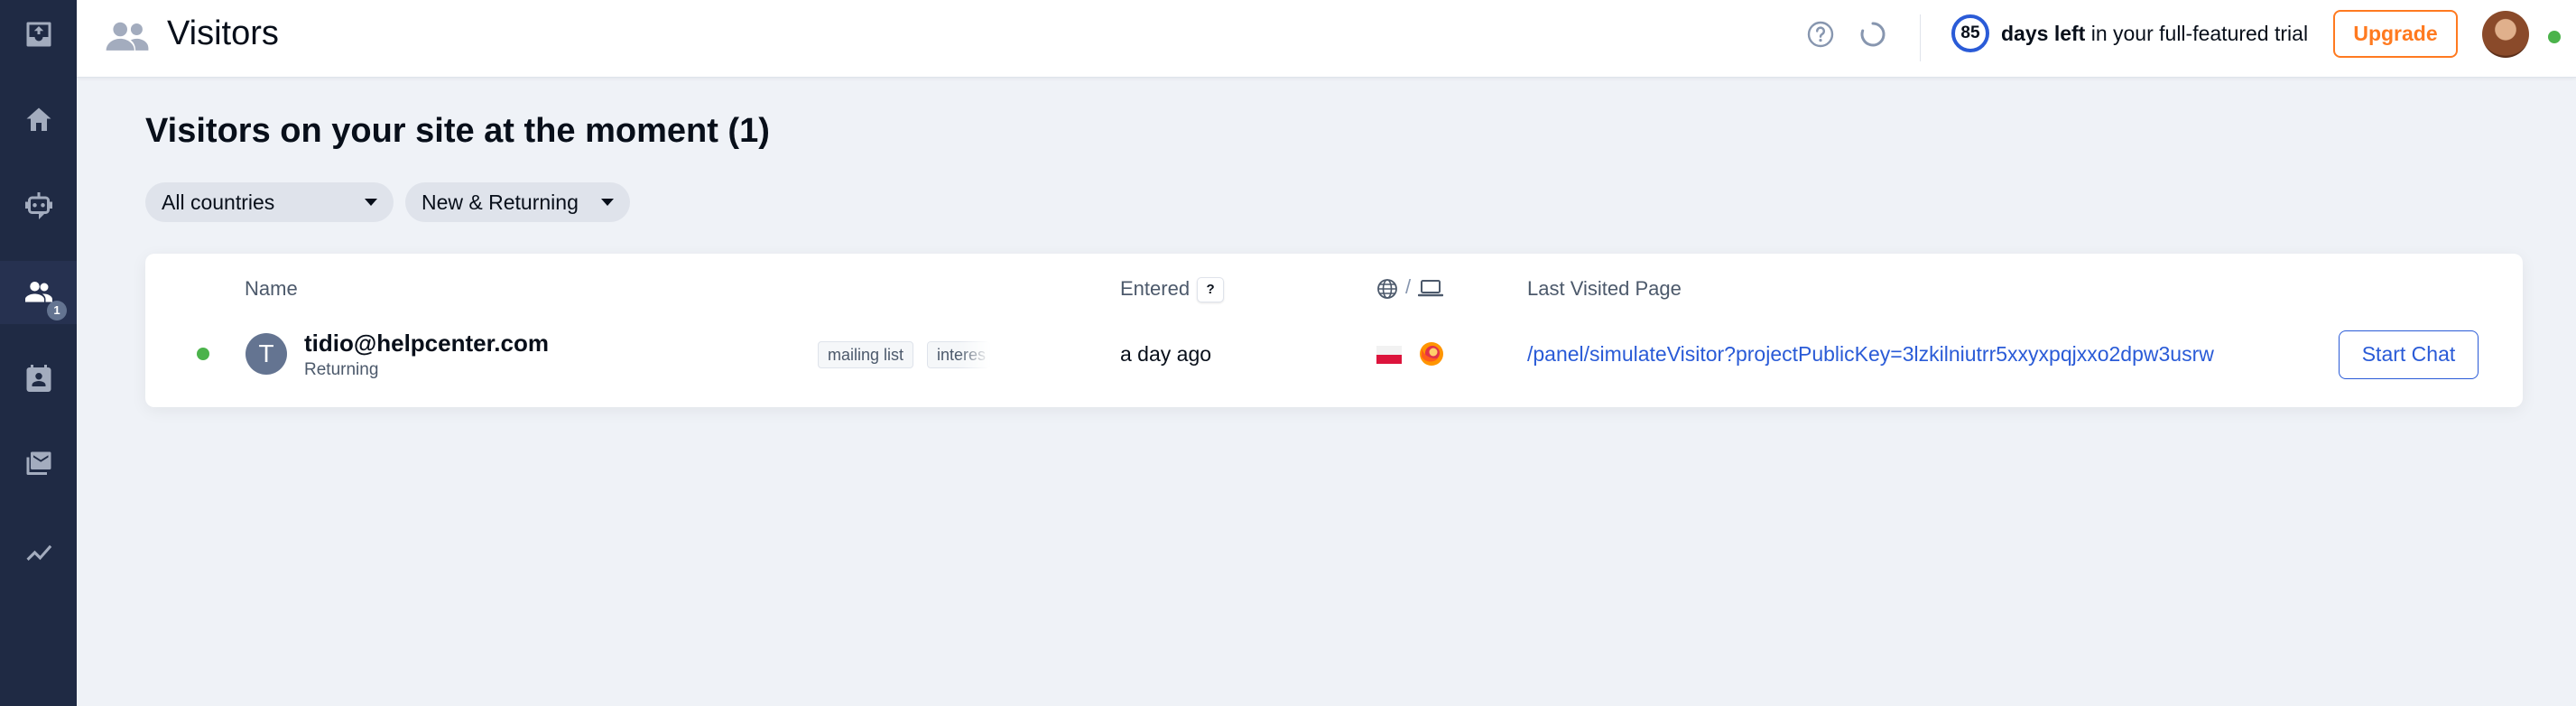  I want to click on inbox-icon, so click(38, 34).